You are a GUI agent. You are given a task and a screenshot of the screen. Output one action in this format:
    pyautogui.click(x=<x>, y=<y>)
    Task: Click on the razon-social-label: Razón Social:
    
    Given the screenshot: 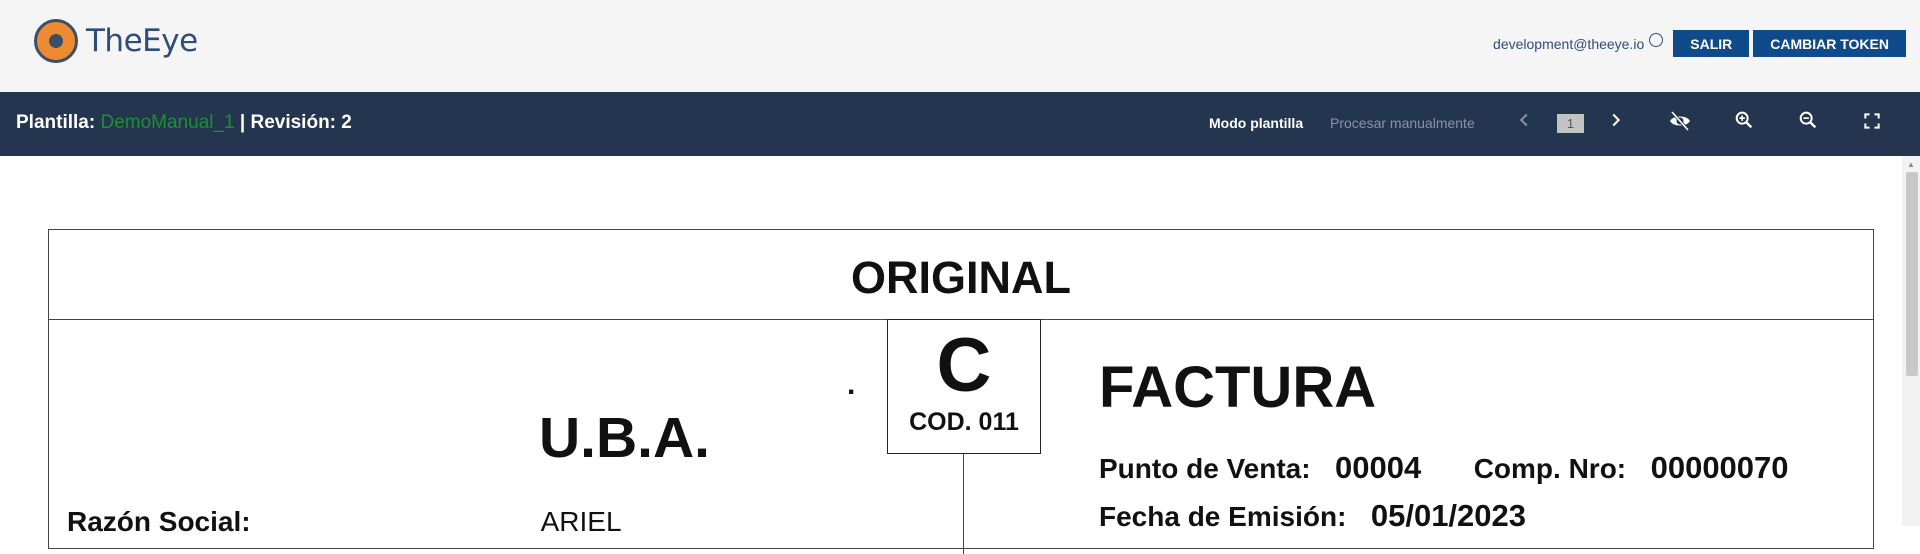 What is the action you would take?
    pyautogui.click(x=159, y=521)
    